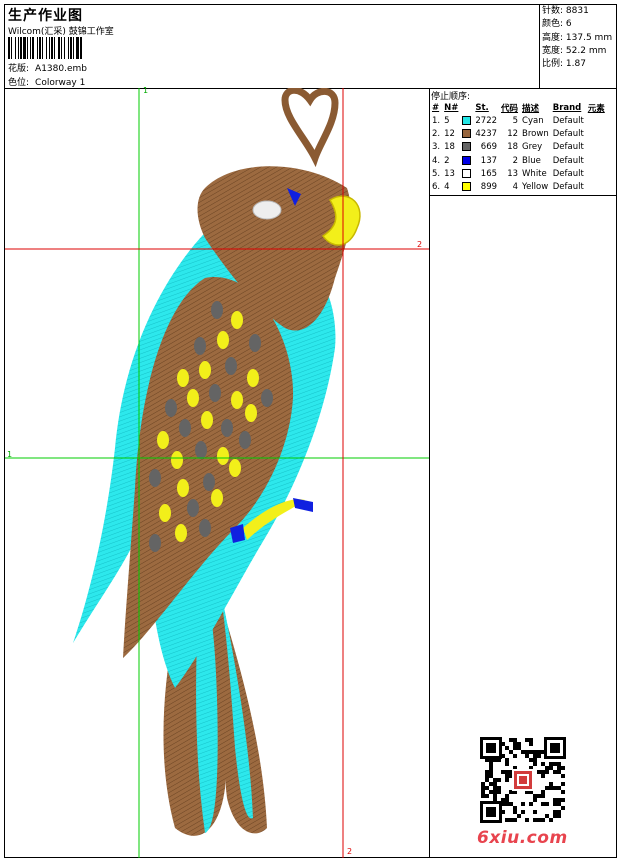  I want to click on sequence-row: 4. 2 137 2 Blue Default, so click(508, 160).